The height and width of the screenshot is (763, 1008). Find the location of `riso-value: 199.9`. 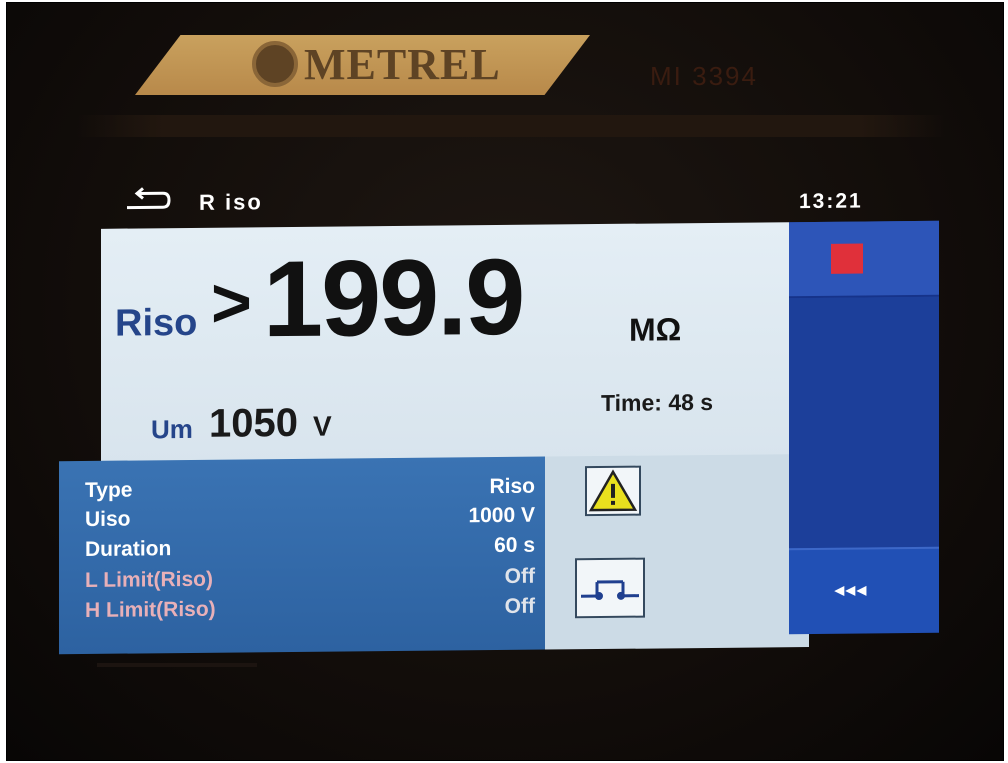

riso-value: 199.9 is located at coordinates (393, 297).